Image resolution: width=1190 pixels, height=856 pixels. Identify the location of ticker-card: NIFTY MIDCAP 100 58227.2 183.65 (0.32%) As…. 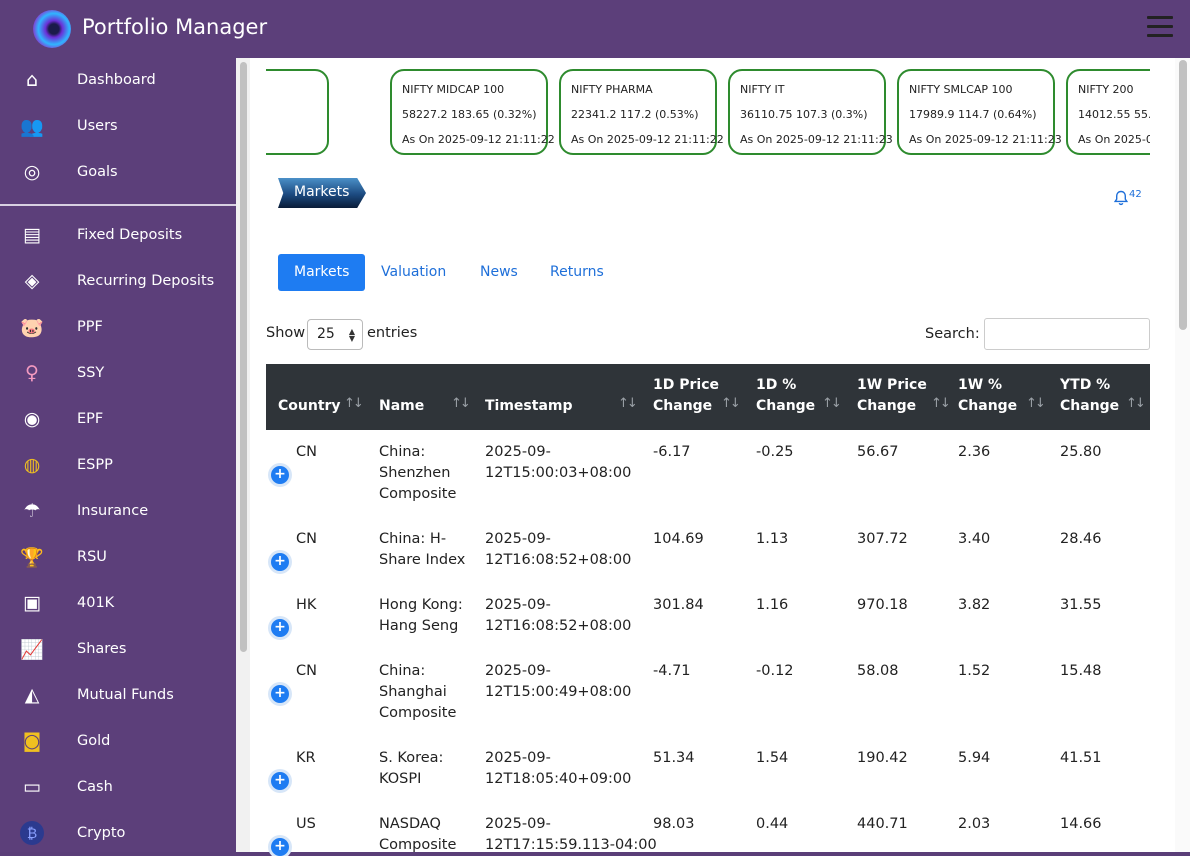
(472, 112).